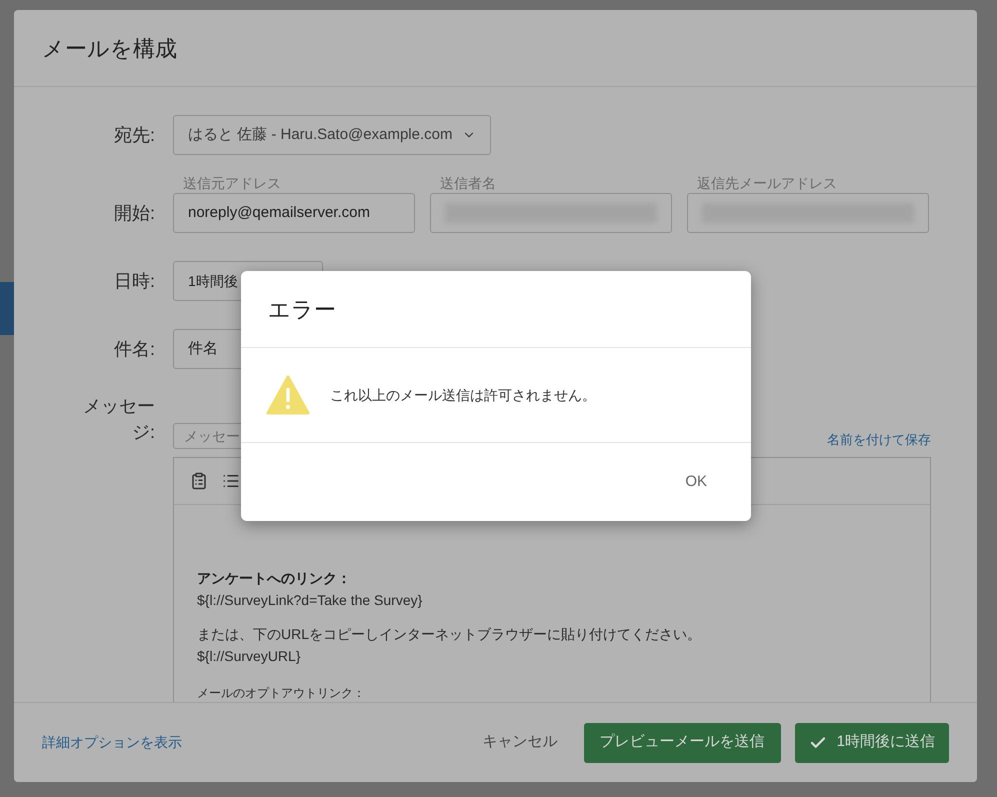 The image size is (997, 797). Describe the element at coordinates (274, 578) in the screenshot. I see `message-text: アンケートへのリンク：` at that location.